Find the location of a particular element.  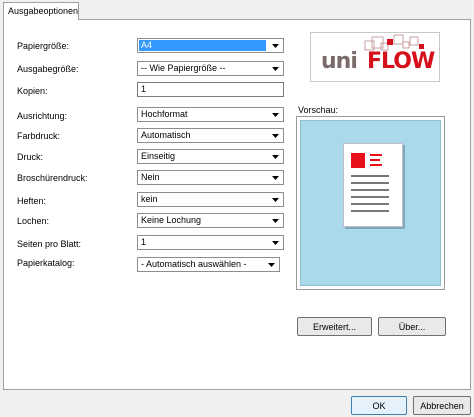

paper-size-select: A4 is located at coordinates (210, 45).